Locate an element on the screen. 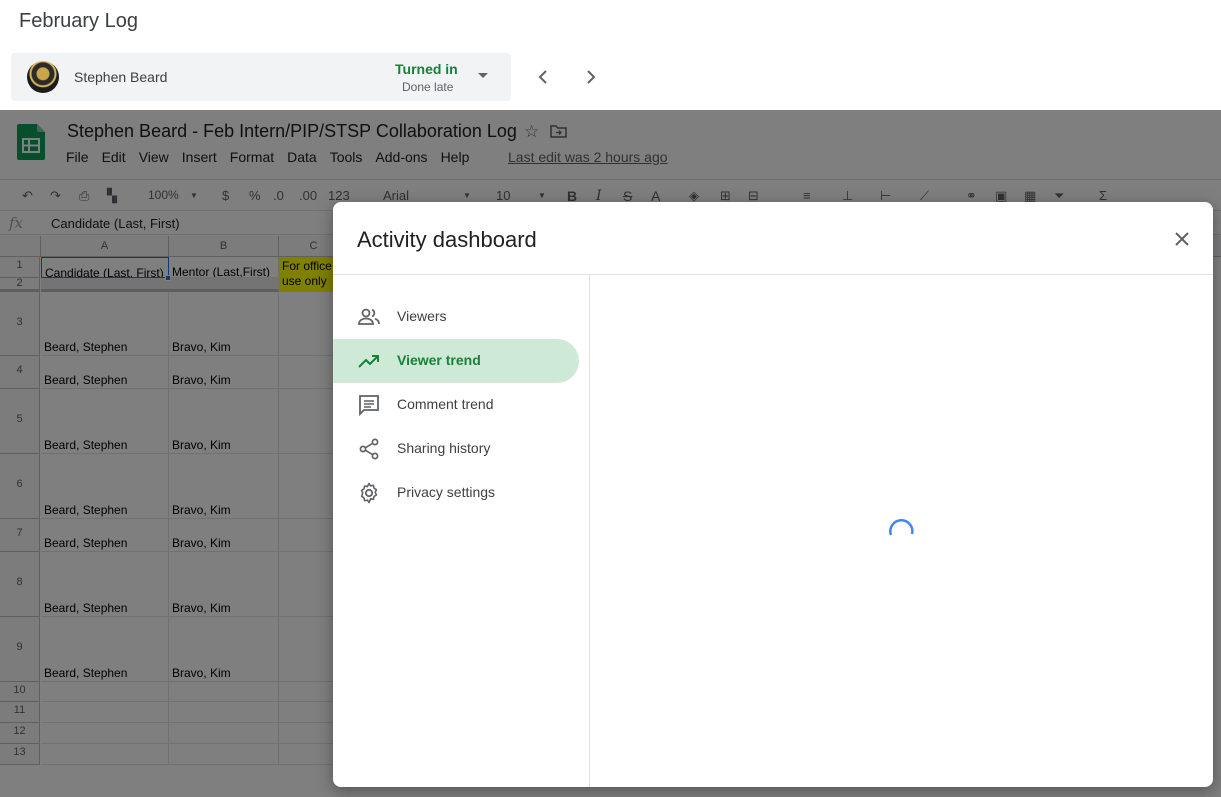 The height and width of the screenshot is (797, 1221). trending-up-icon is located at coordinates (368, 361).